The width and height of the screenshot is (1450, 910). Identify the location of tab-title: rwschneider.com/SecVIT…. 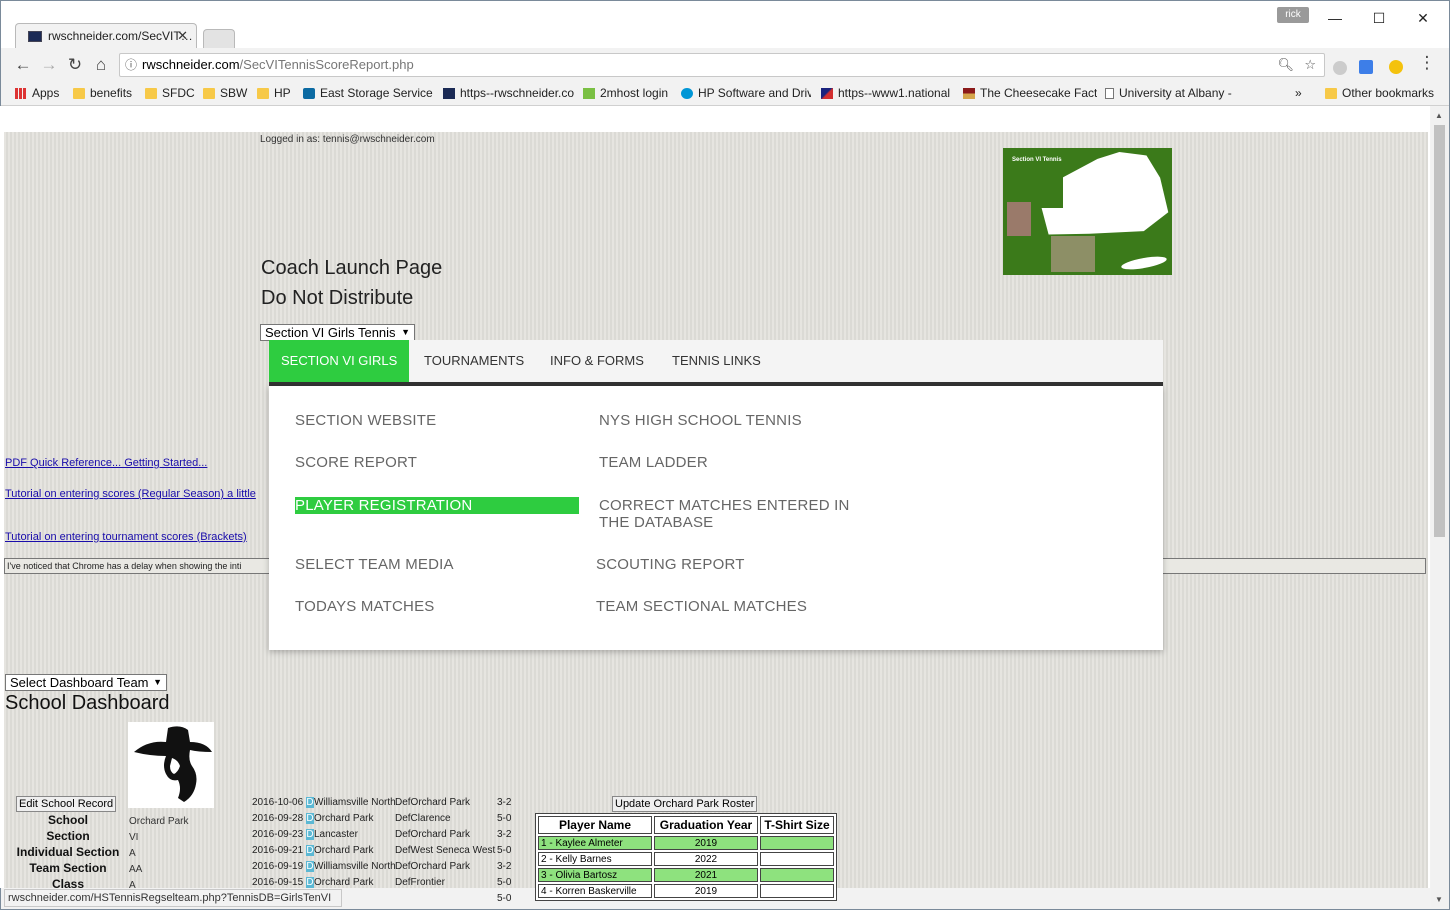
(120, 36).